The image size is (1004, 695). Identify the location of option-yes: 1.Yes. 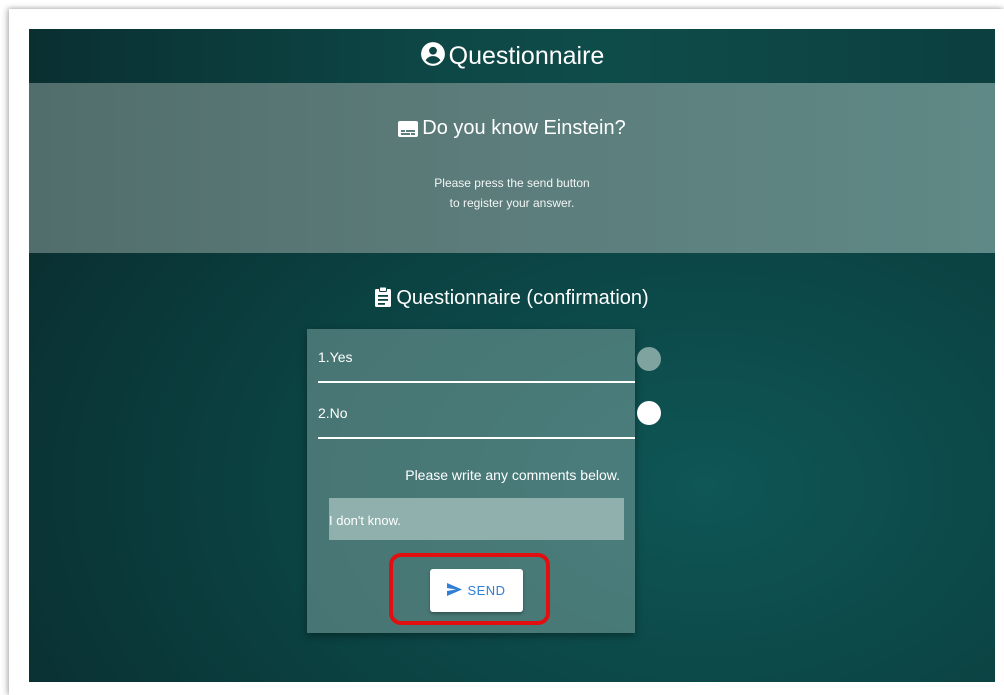
(476, 356).